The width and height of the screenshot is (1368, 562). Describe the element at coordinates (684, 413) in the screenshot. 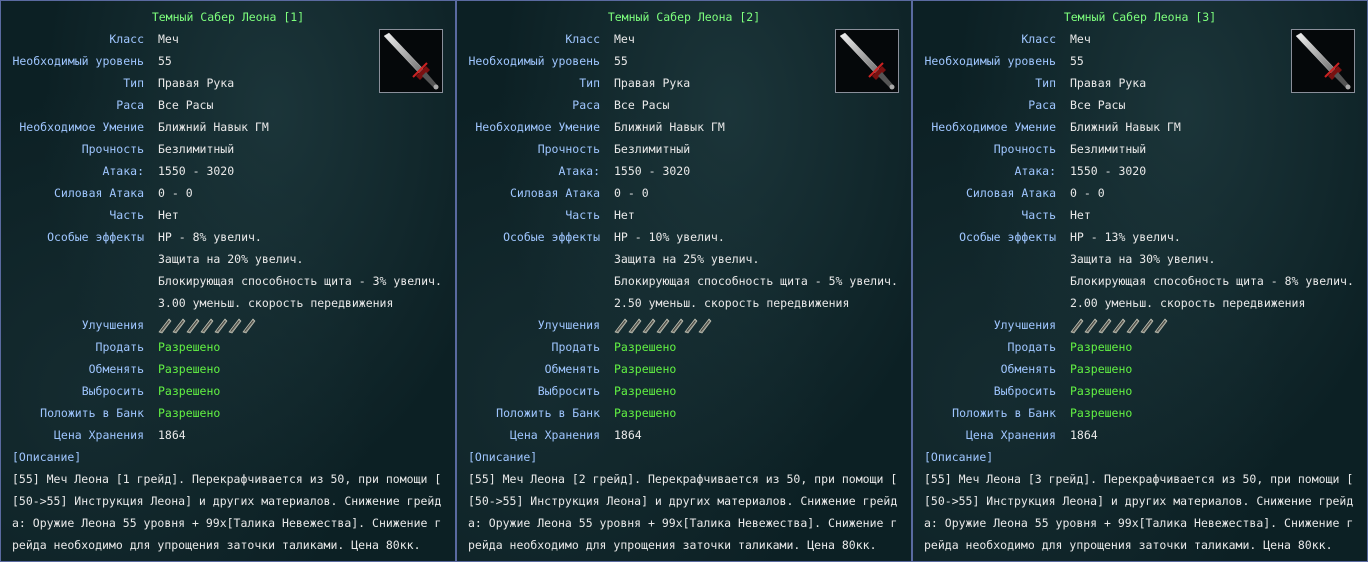

I see `stat-row-bank: Положить в Банк Разрешено` at that location.